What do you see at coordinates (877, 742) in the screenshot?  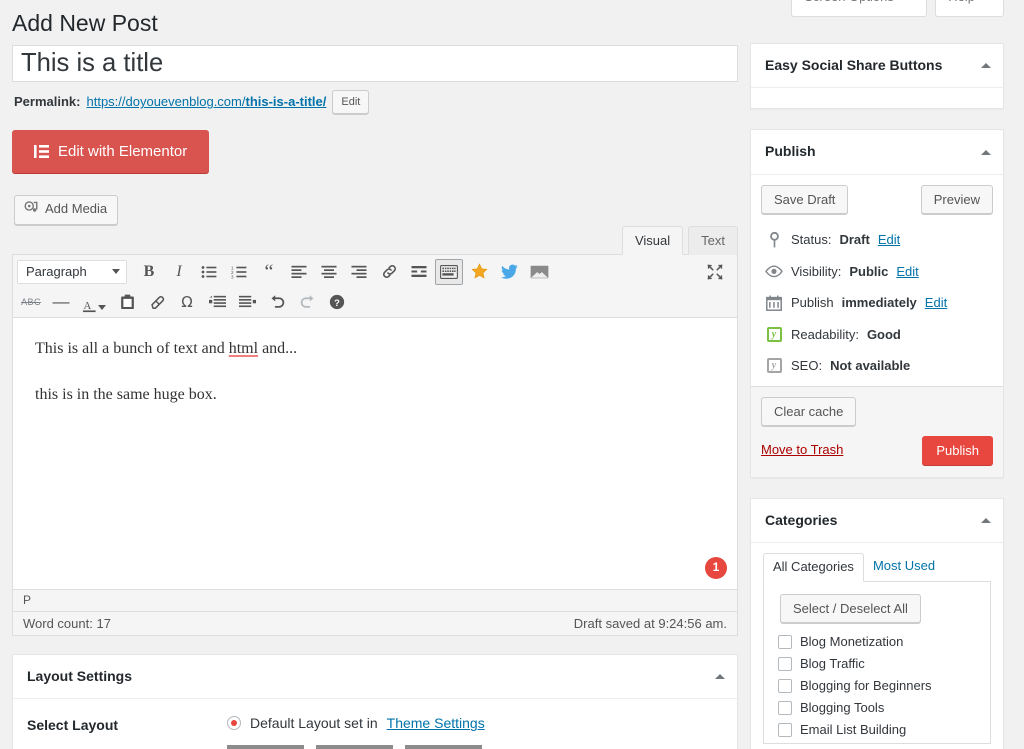 I see `category-item: Entrepreneurship` at bounding box center [877, 742].